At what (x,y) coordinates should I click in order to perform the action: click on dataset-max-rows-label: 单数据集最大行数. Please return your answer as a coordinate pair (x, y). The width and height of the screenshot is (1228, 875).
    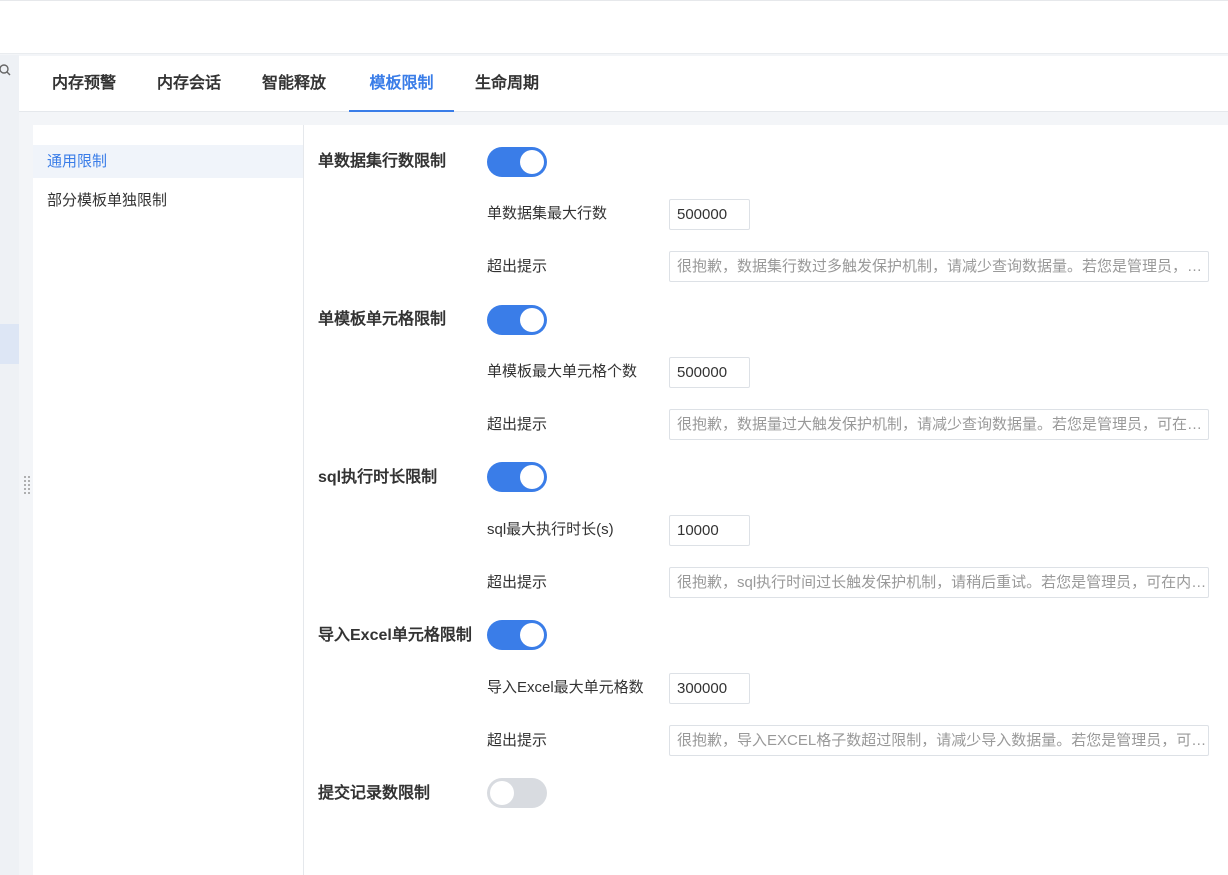
    Looking at the image, I should click on (547, 213).